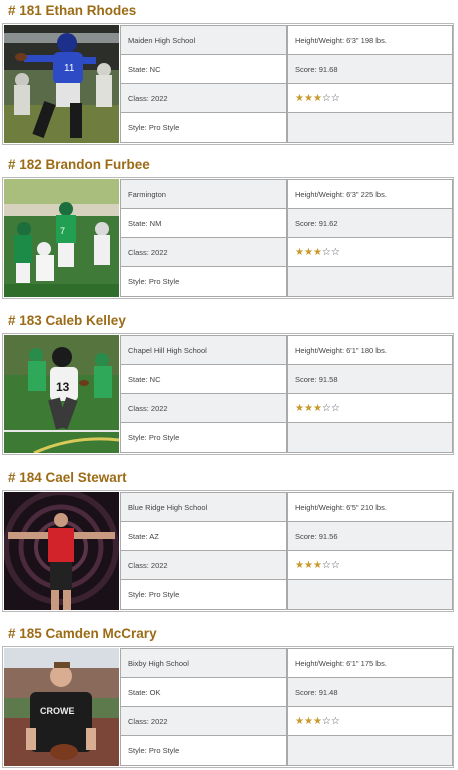 This screenshot has height=770, width=458. I want to click on score-cell: Score: 91.48, so click(370, 692).